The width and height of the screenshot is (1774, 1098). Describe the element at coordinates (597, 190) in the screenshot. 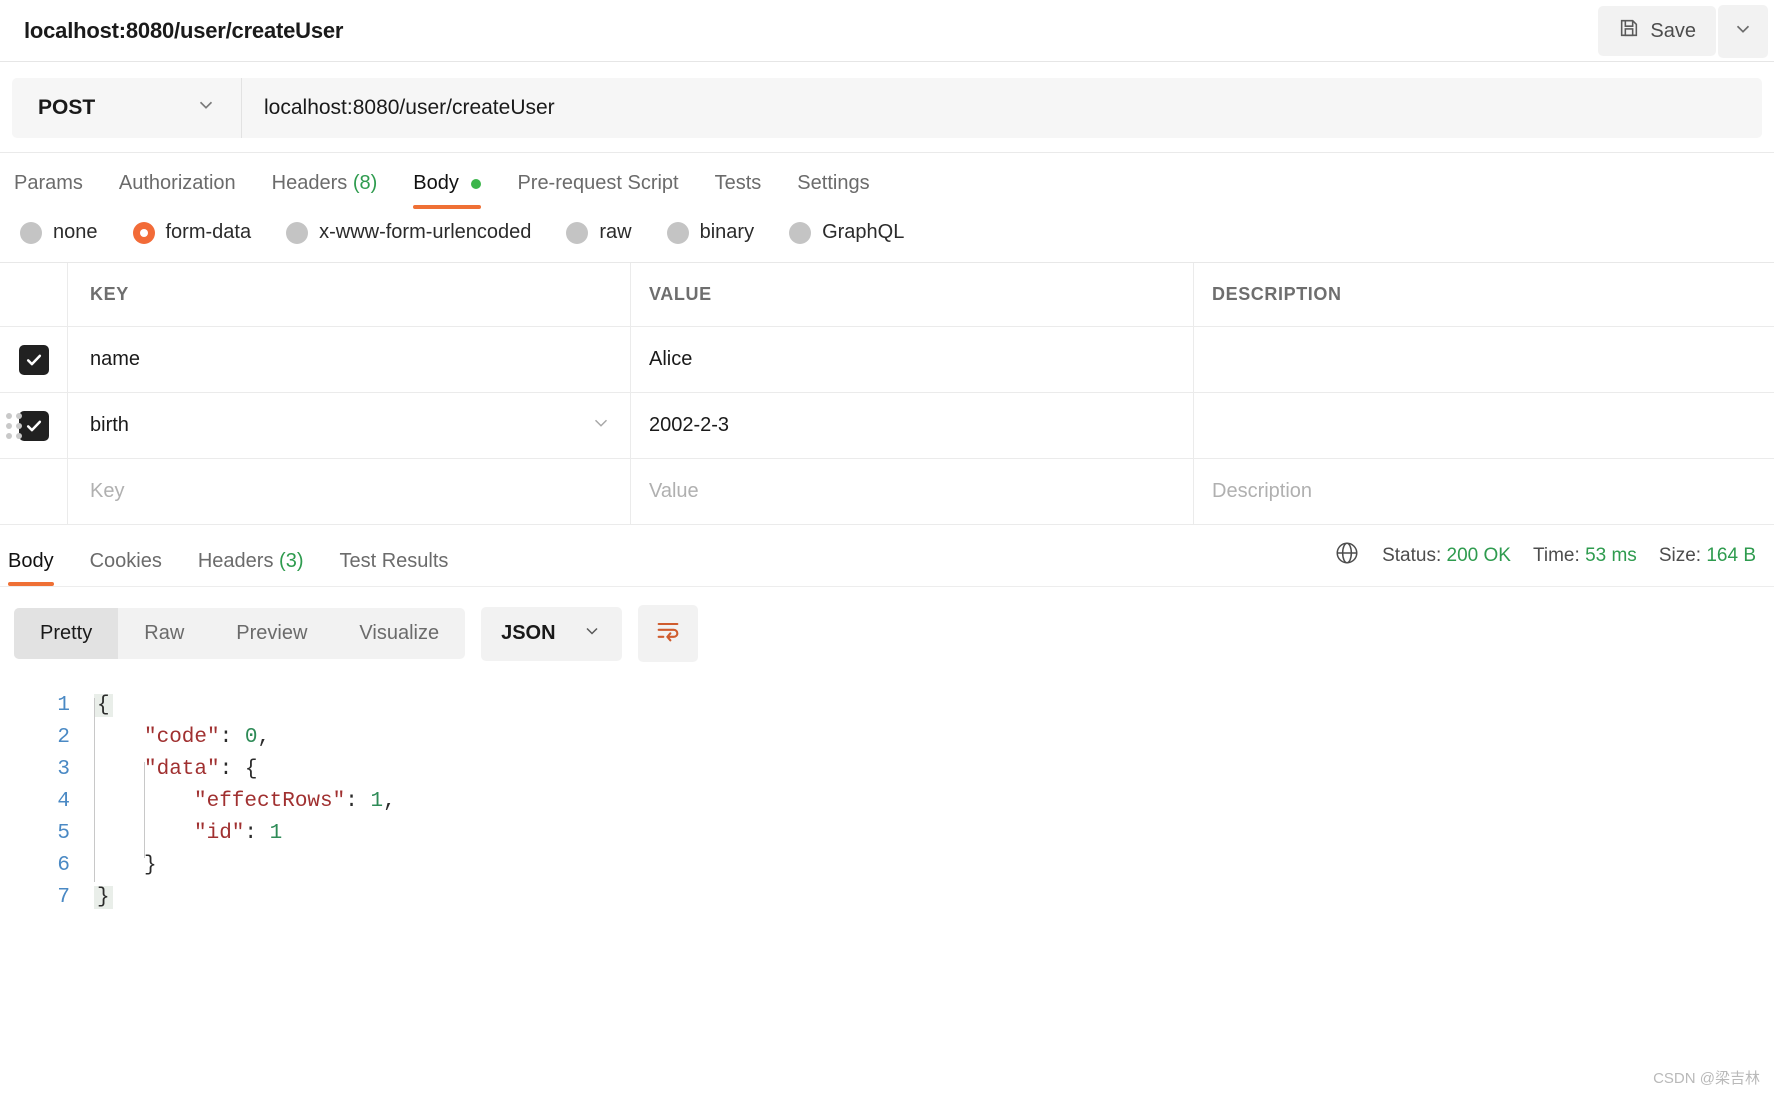

I see `tab-pre-request-script: Pre-request Script` at that location.